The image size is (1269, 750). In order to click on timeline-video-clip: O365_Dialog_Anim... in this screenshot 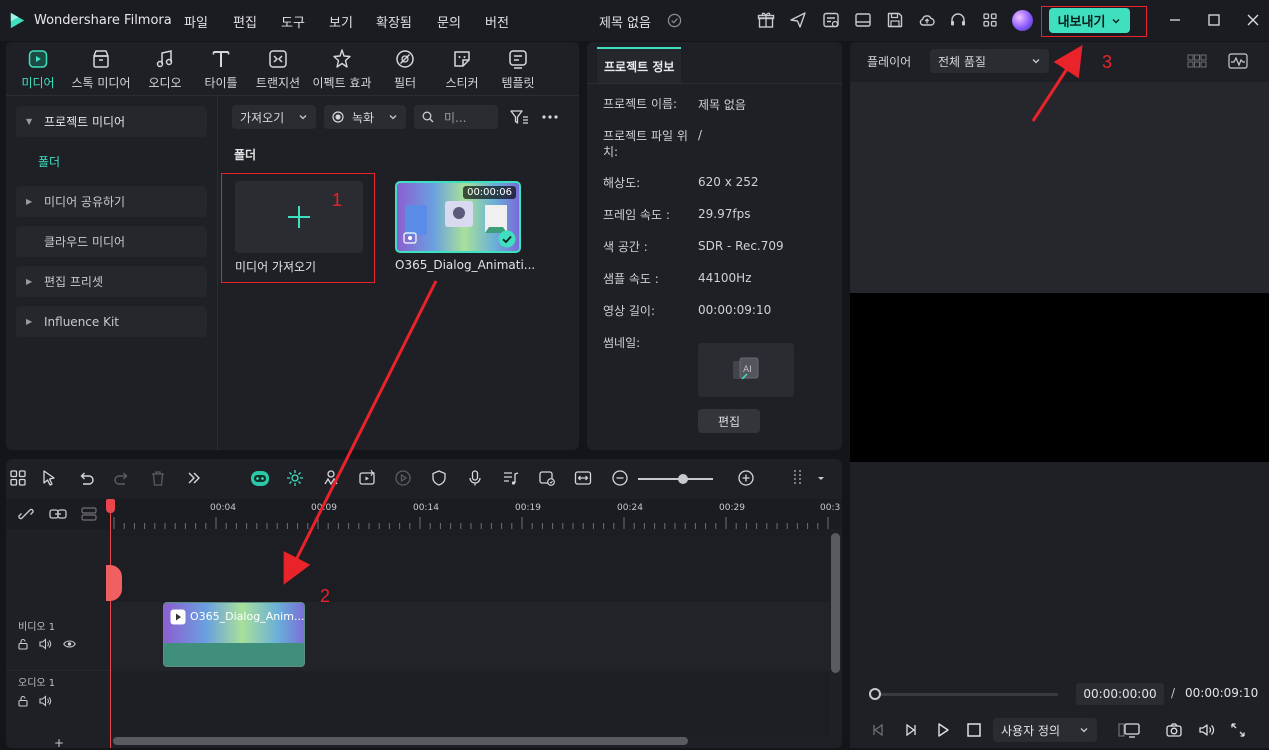, I will do `click(234, 634)`.